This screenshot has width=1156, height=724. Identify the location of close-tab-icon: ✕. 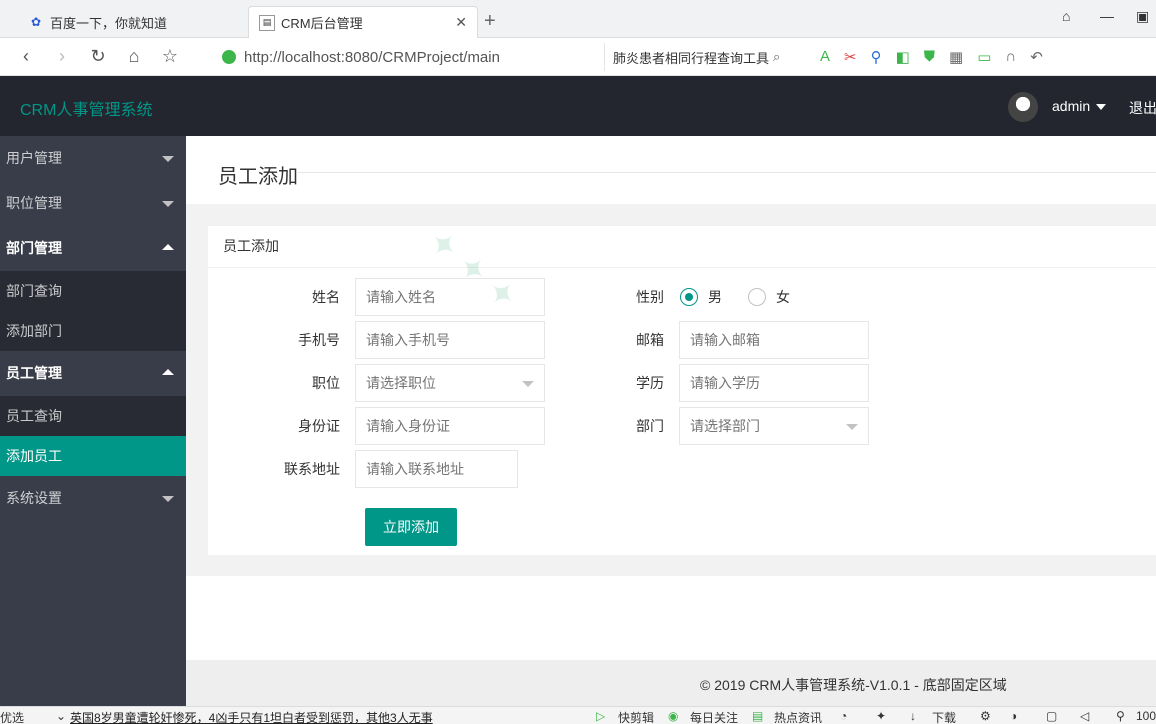
(461, 22).